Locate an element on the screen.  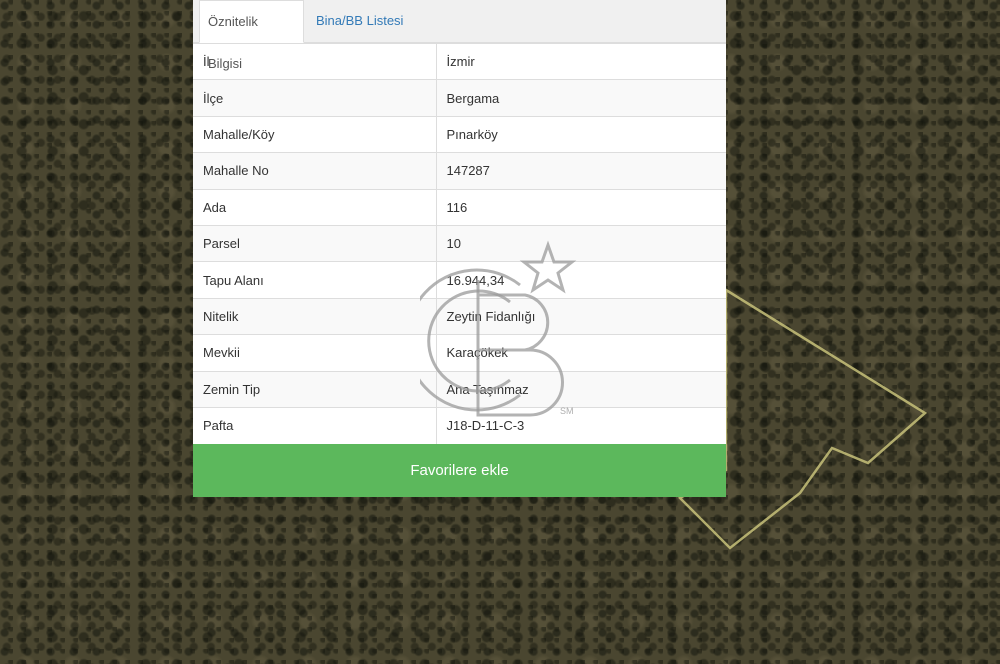
table-row: Nitelik Zeytin Fidanlığı is located at coordinates (459, 316).